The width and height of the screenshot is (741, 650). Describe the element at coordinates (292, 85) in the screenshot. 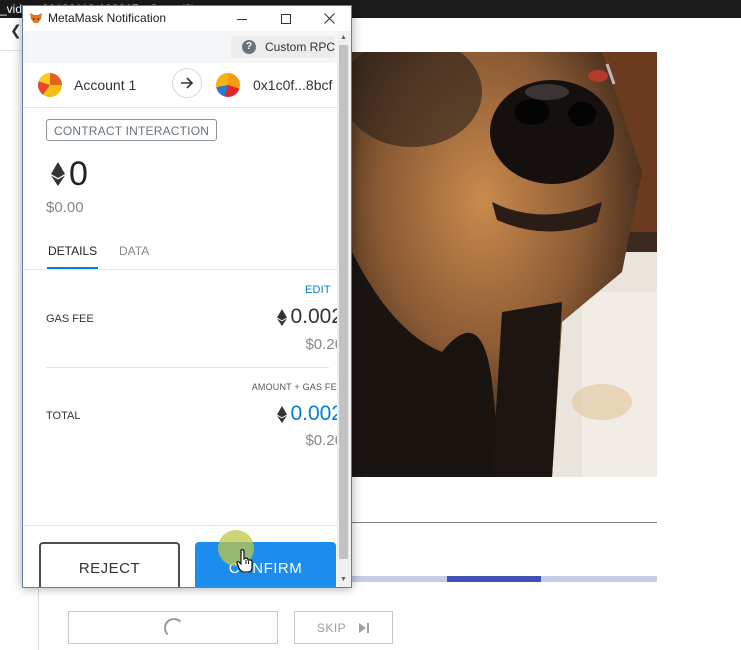

I see `recipient-address: 0x1c0f...8bcf` at that location.